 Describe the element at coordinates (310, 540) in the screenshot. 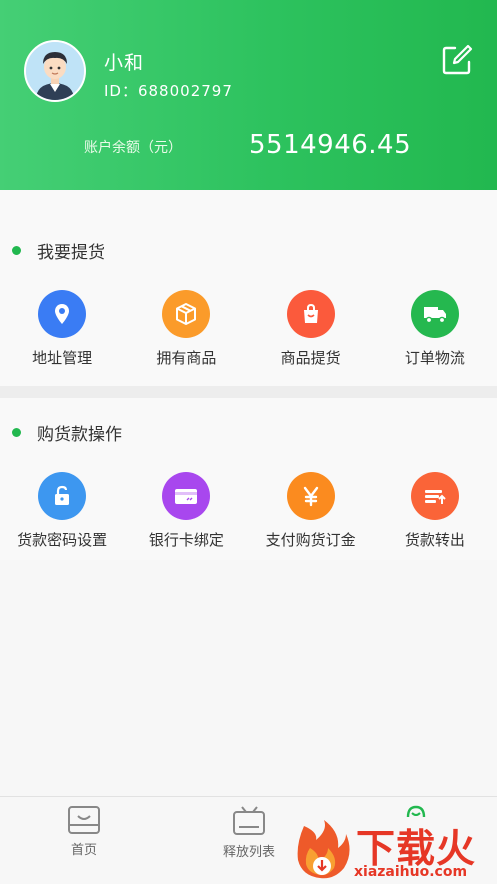

I see `grid-label: 支付购货订金` at that location.